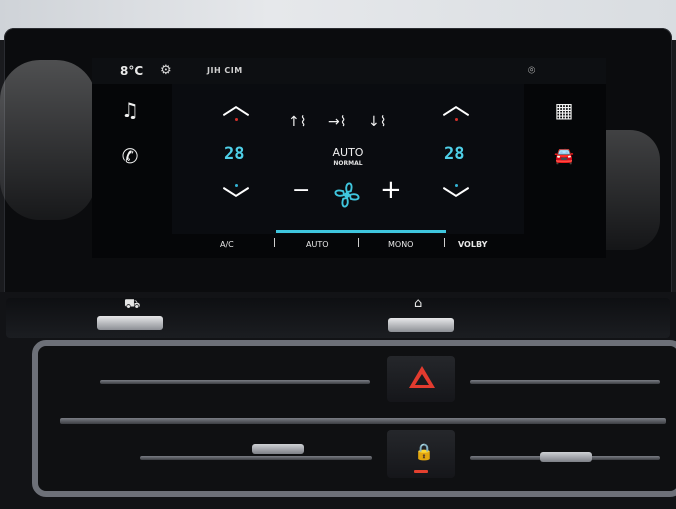 This screenshot has height=509, width=676. Describe the element at coordinates (424, 451) in the screenshot. I see `door-lock-icon: 🔒` at that location.